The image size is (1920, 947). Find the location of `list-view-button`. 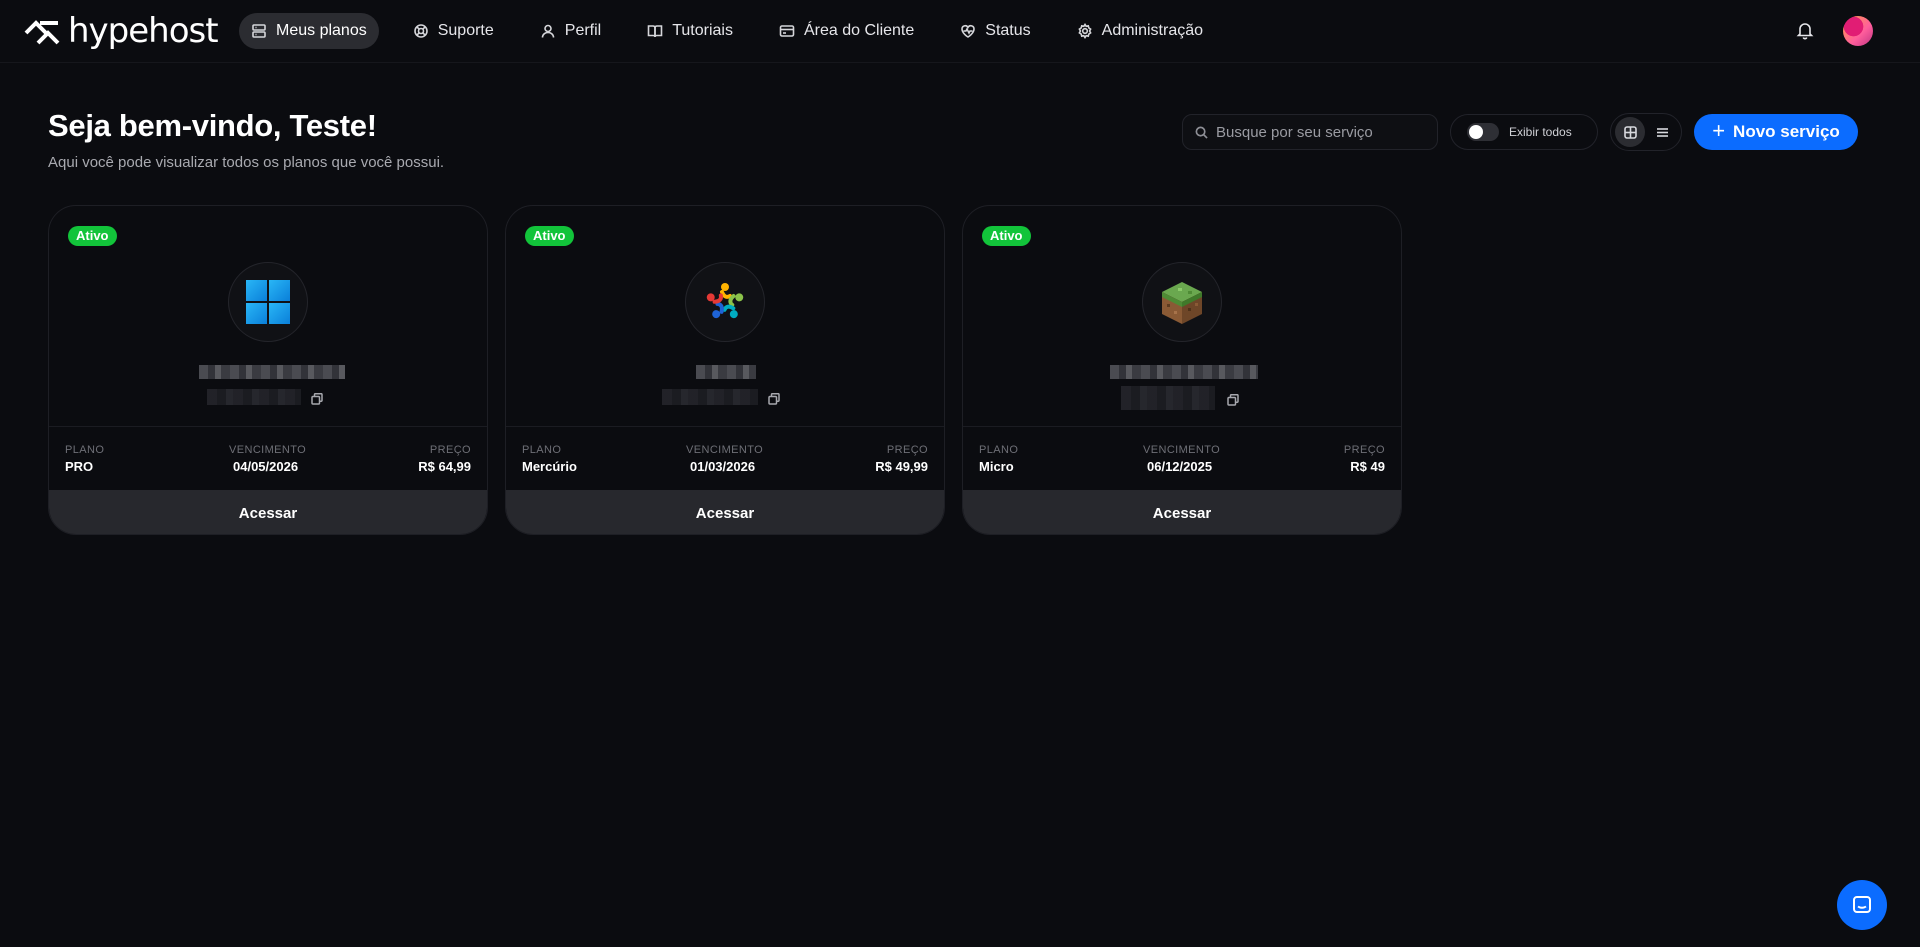

list-view-button is located at coordinates (1662, 132).